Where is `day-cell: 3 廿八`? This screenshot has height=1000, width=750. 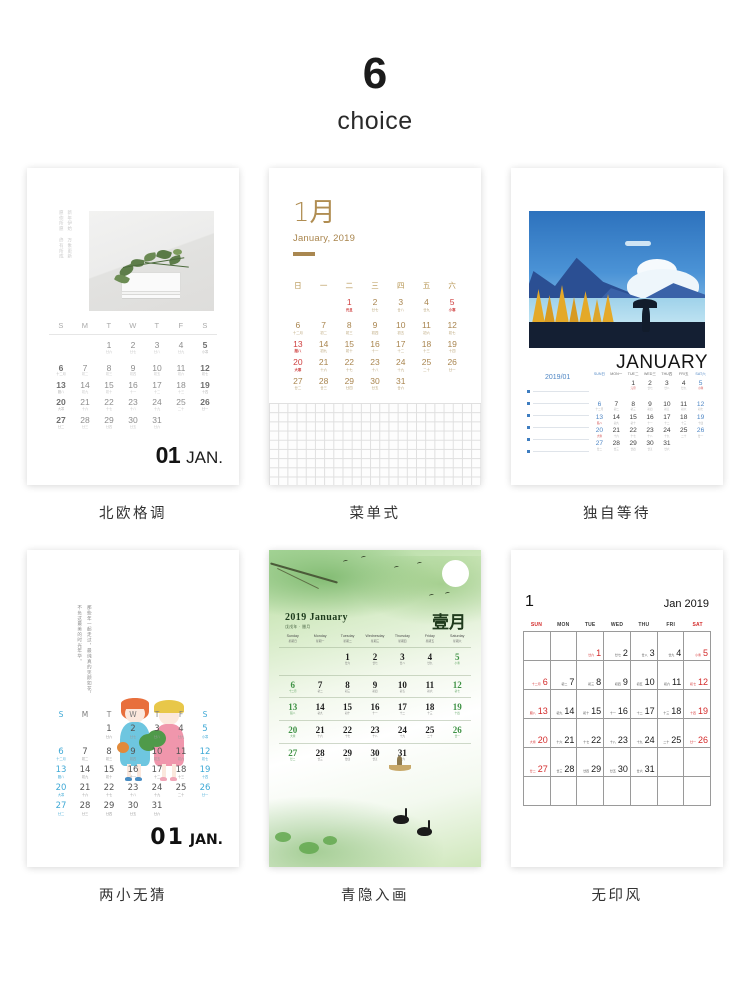
day-cell: 3 廿八 is located at coordinates (402, 661).